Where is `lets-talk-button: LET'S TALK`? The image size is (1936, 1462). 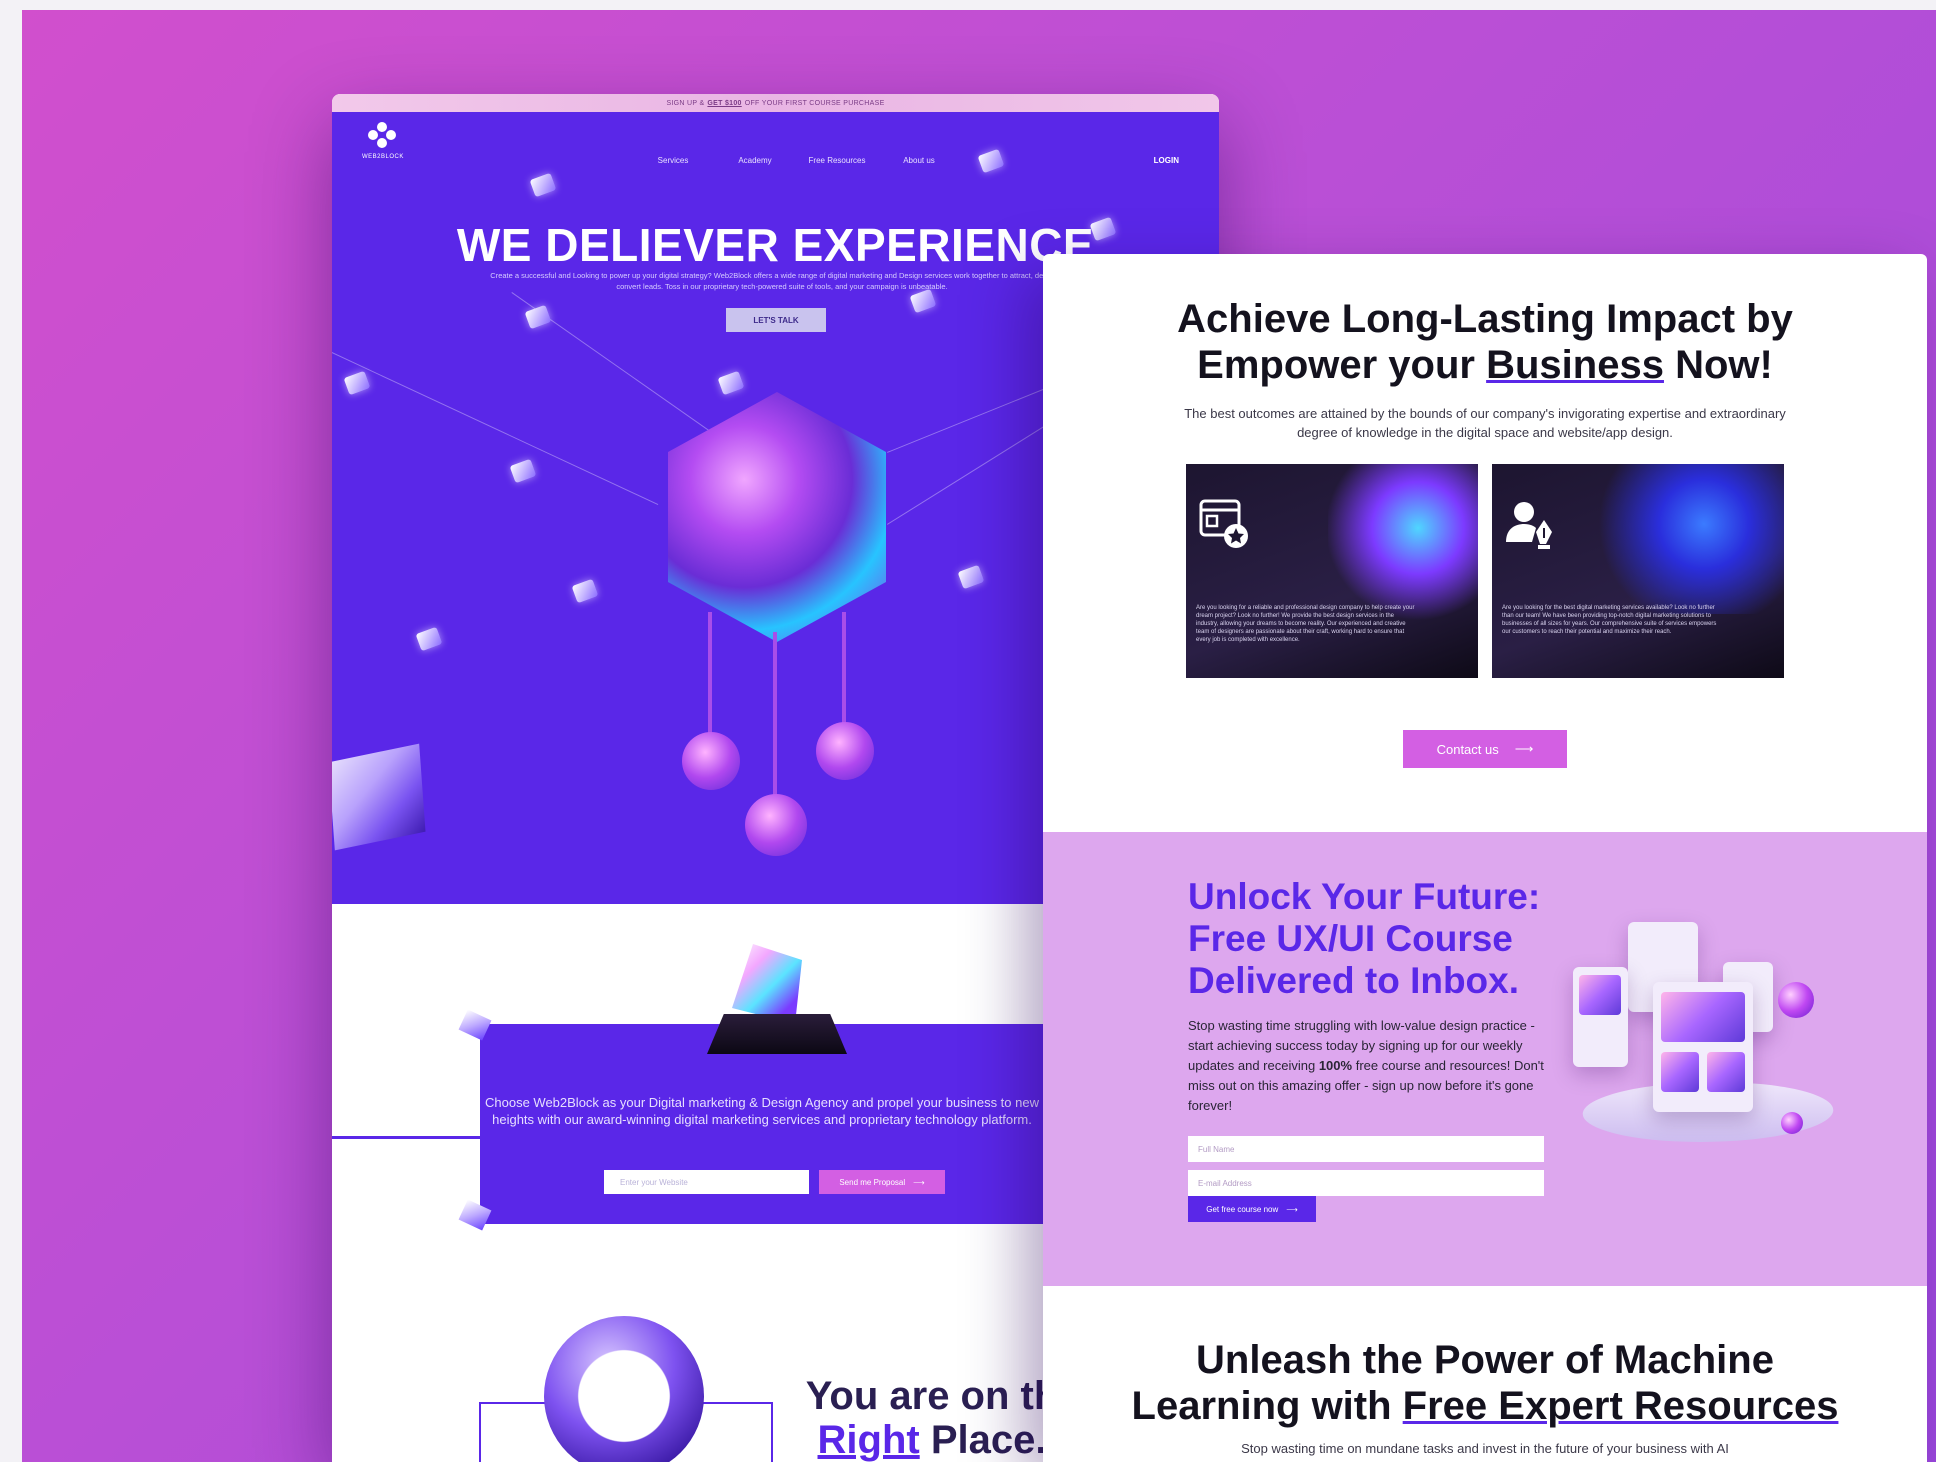 lets-talk-button: LET'S TALK is located at coordinates (776, 320).